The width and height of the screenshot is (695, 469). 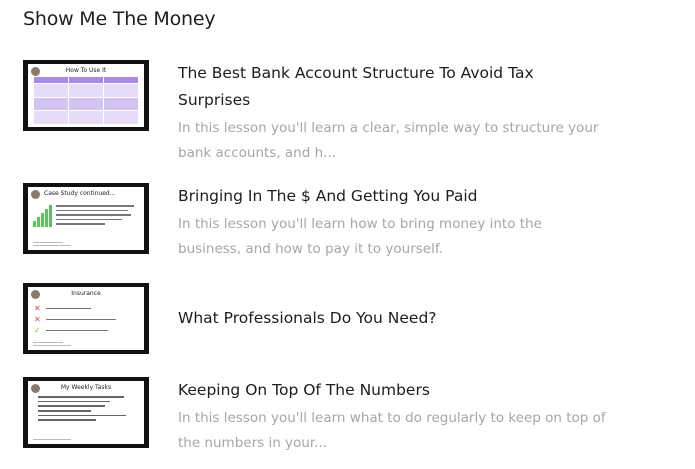 What do you see at coordinates (86, 387) in the screenshot?
I see `slide-title: My Weekly Tasks` at bounding box center [86, 387].